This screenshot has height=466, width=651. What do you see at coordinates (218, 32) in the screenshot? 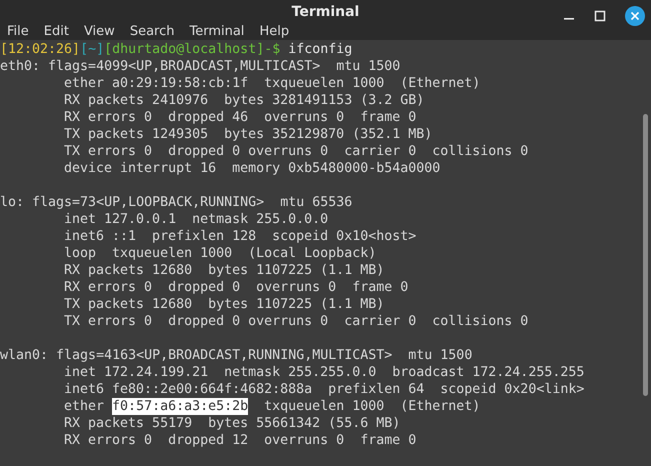
I see `menu-item: Terminal` at bounding box center [218, 32].